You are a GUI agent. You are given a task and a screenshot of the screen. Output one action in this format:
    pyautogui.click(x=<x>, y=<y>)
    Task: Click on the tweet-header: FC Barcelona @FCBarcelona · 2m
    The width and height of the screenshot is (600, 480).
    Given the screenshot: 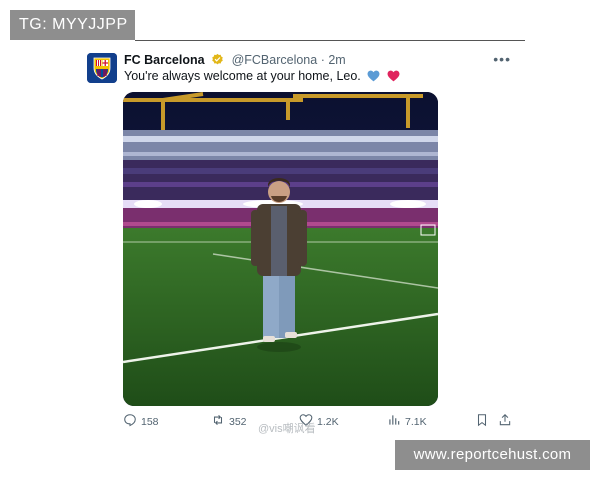 What is the action you would take?
    pyautogui.click(x=235, y=60)
    